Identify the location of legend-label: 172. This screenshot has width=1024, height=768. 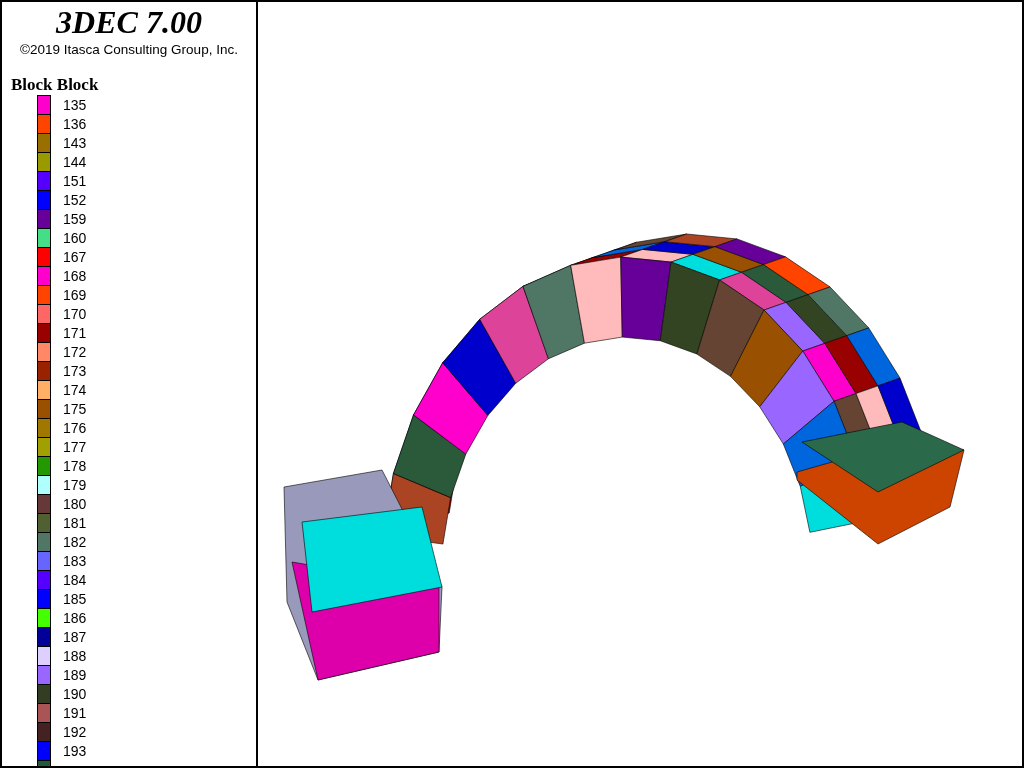
(75, 351).